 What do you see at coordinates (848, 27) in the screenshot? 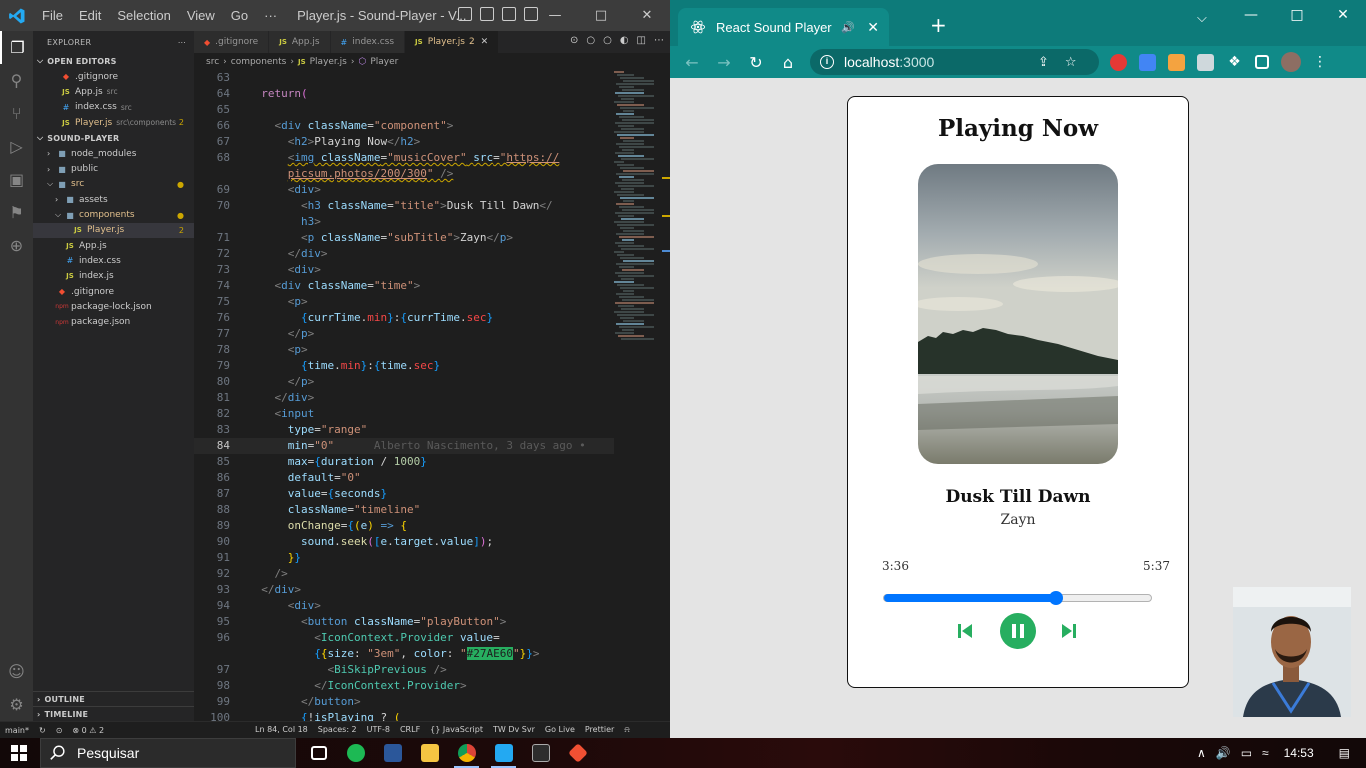
I see `audio-playing-icon: 🔊` at bounding box center [848, 27].